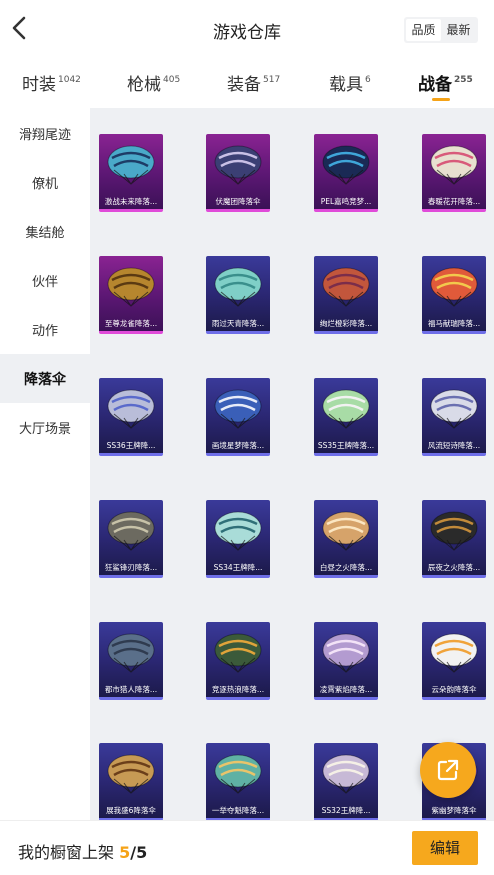  Describe the element at coordinates (454, 689) in the screenshot. I see `parachute-name: 云朵韵降落伞` at that location.